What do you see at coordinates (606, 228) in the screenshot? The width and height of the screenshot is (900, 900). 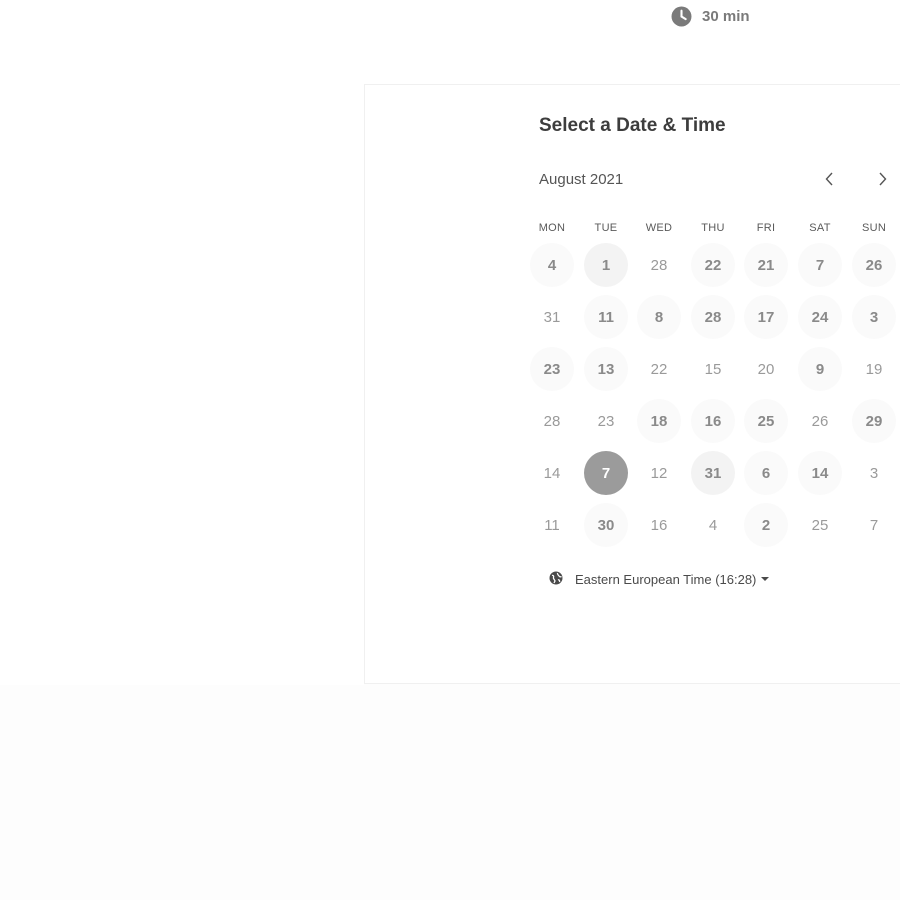 I see `weekday-label-tue: TUE` at bounding box center [606, 228].